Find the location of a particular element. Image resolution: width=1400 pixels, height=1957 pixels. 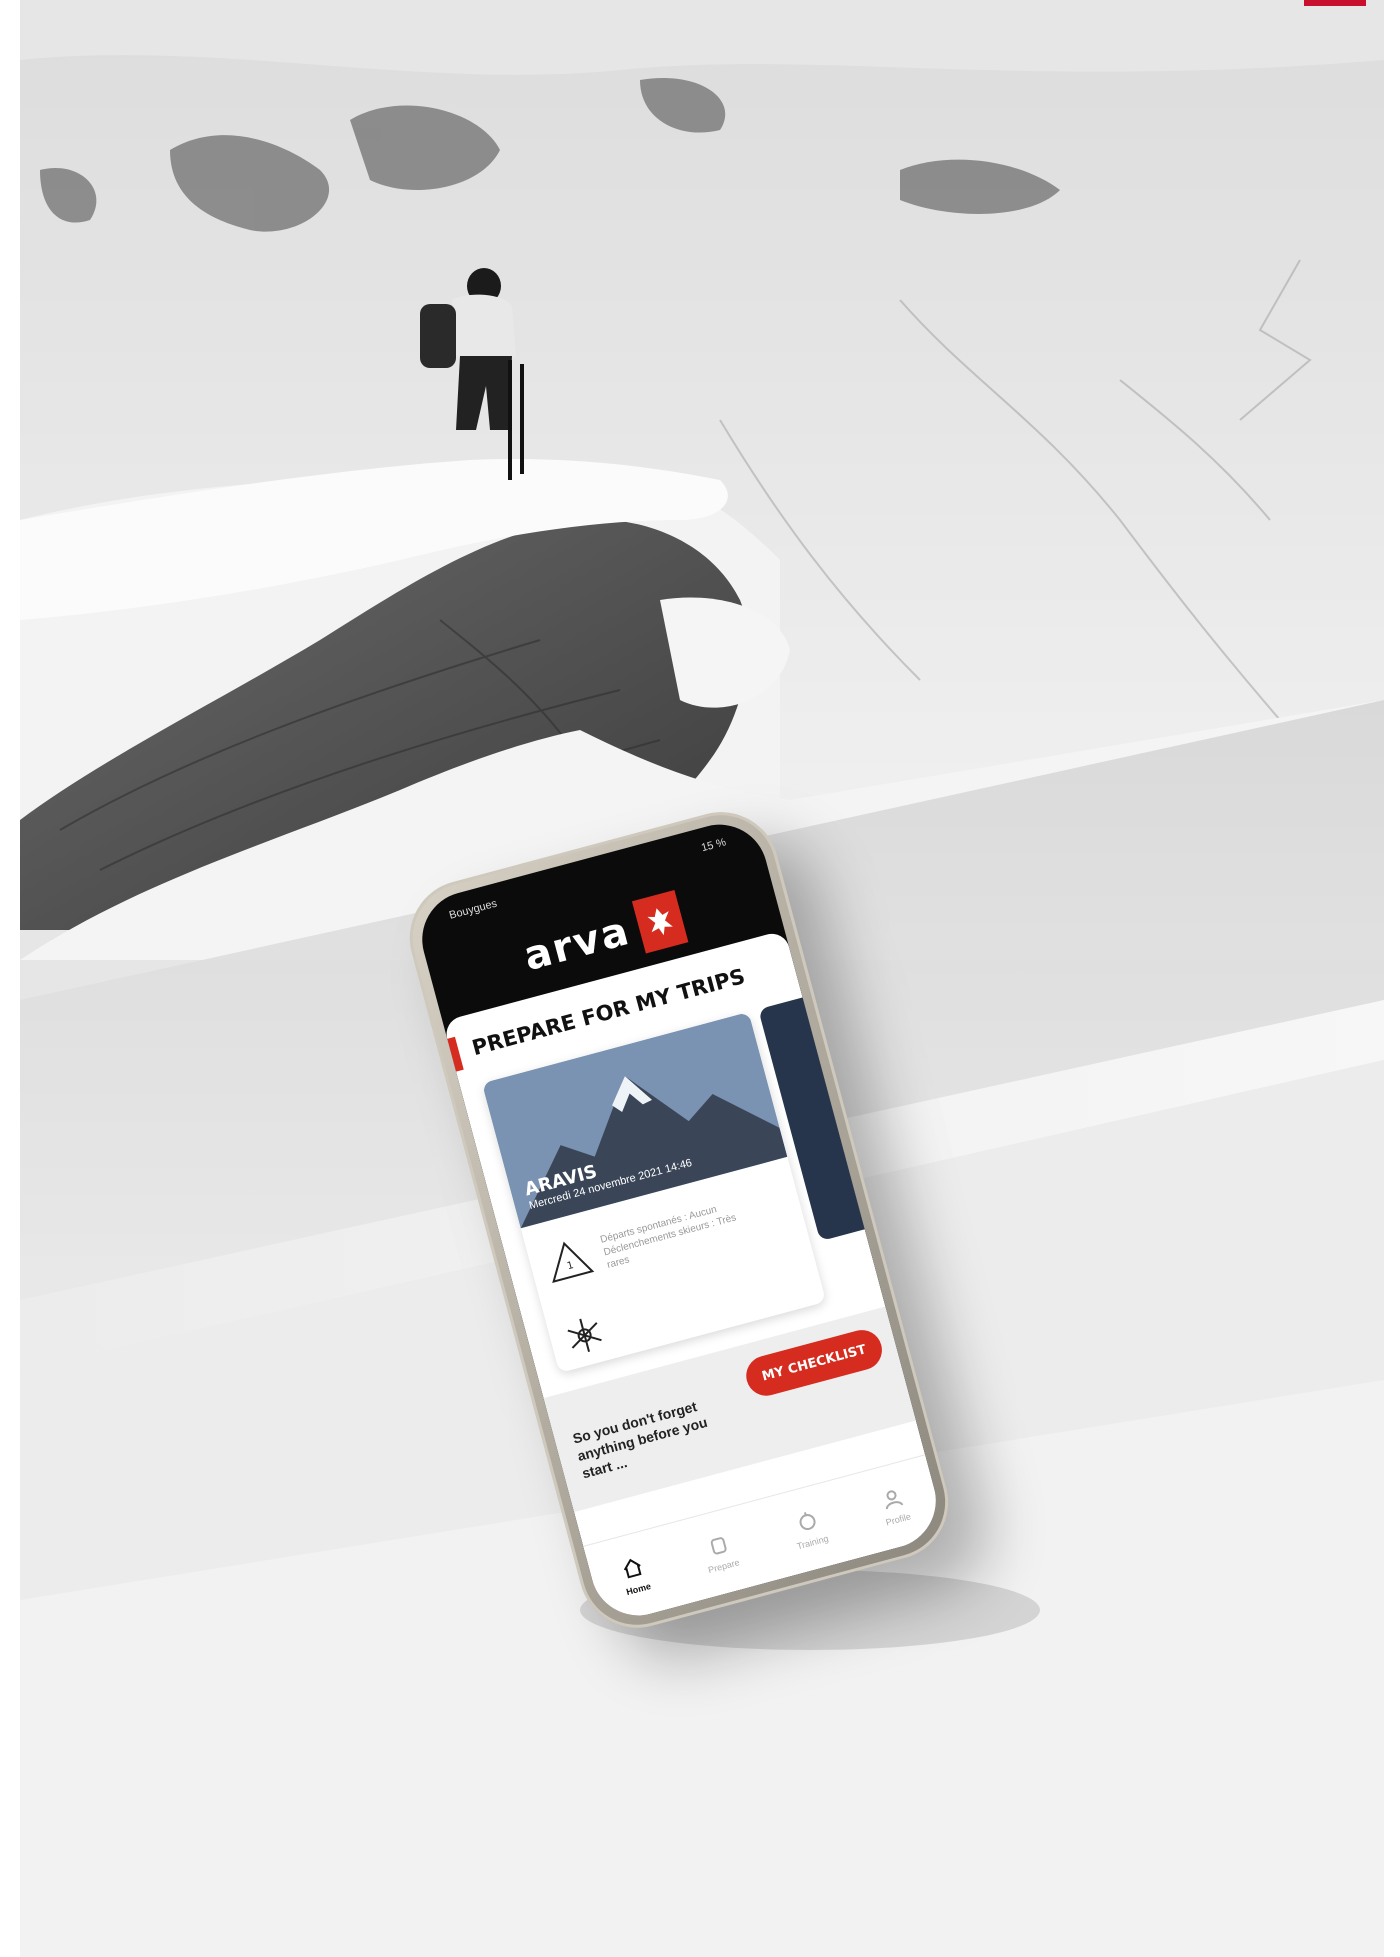

snow-row is located at coordinates (585, 1338).